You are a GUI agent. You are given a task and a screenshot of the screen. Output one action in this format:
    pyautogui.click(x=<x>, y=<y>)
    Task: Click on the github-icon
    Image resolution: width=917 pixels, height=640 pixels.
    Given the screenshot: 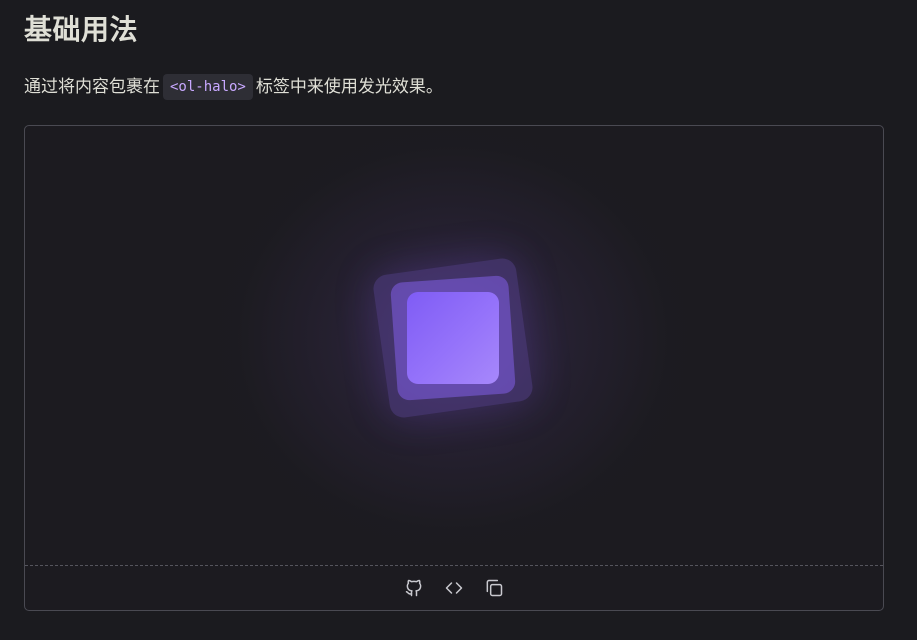 What is the action you would take?
    pyautogui.click(x=413, y=588)
    